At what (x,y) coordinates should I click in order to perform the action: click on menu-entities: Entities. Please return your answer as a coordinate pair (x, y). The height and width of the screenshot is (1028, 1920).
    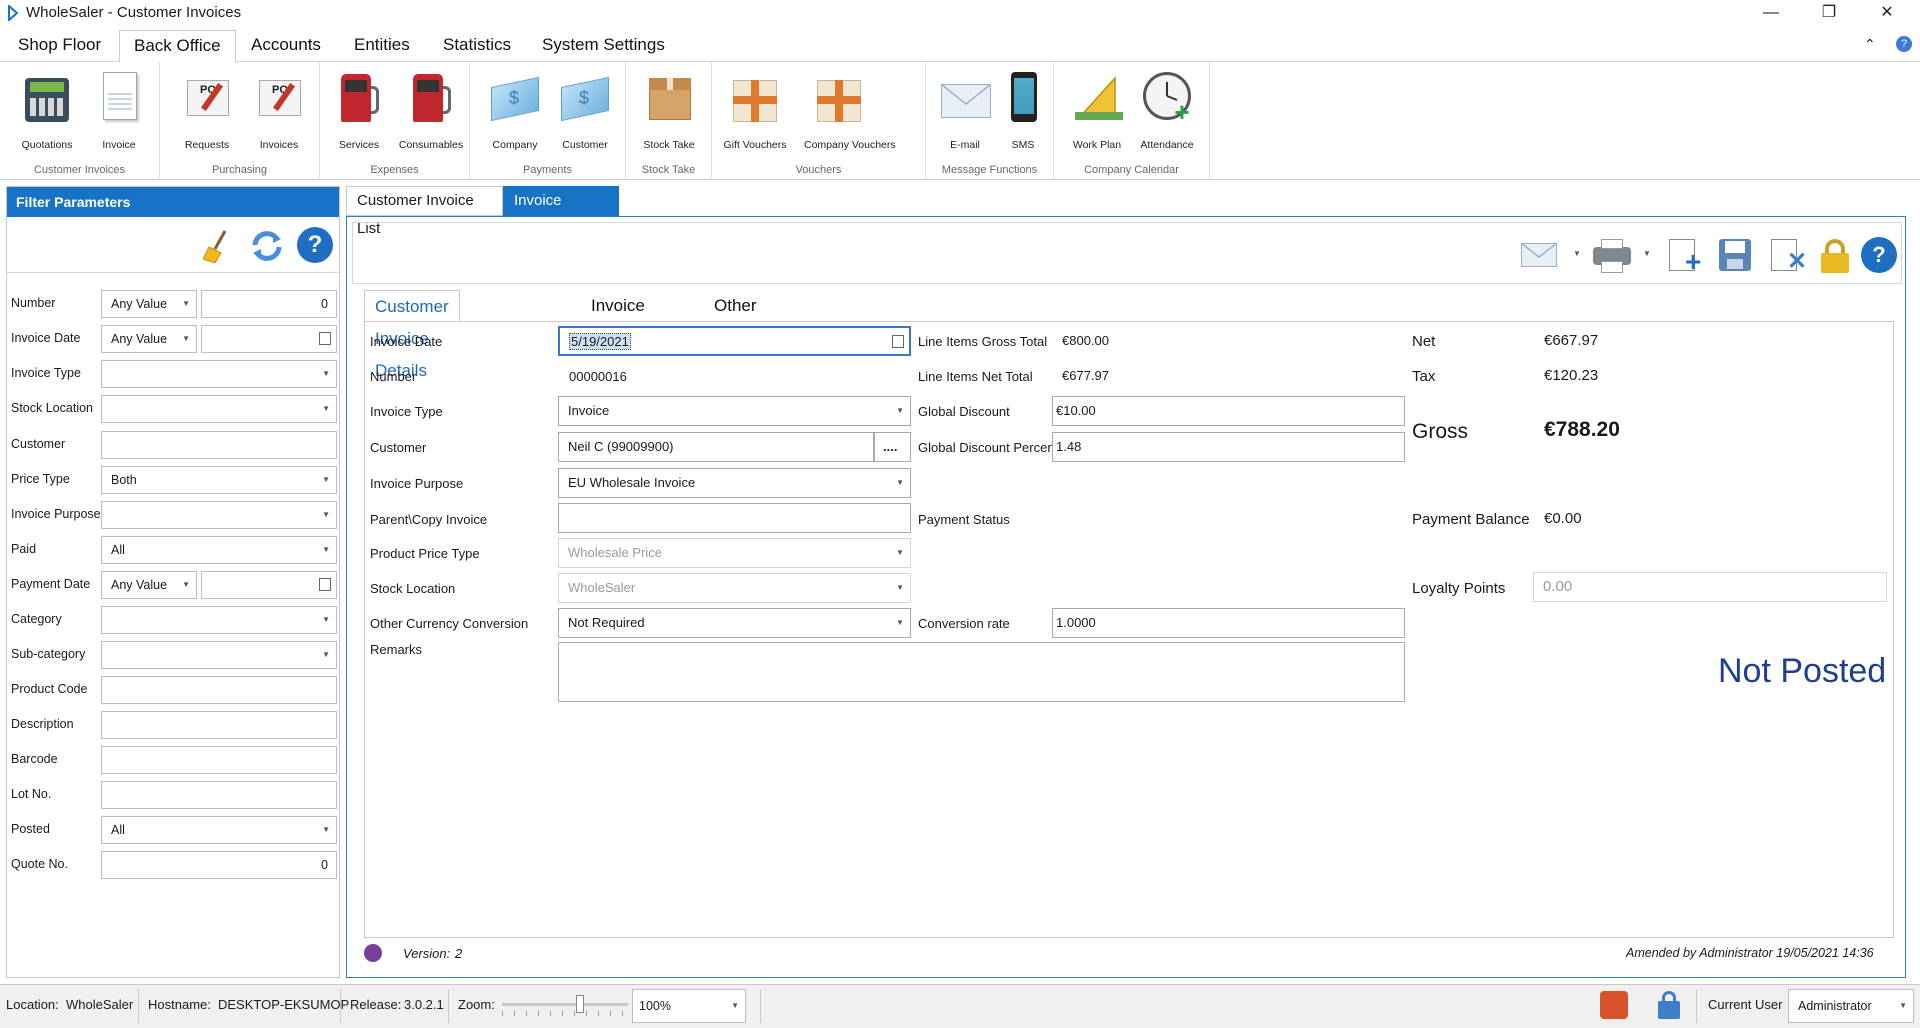
    Looking at the image, I should click on (382, 46).